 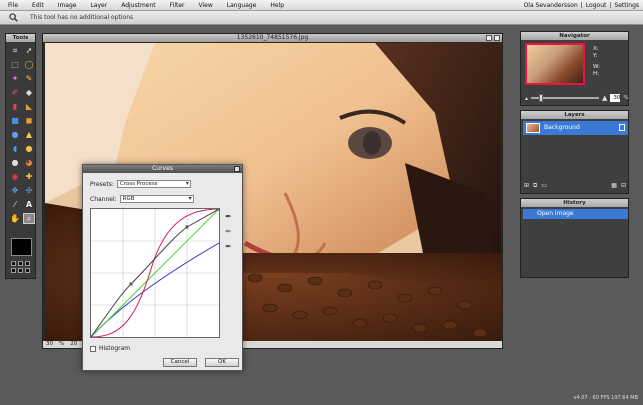 What do you see at coordinates (623, 186) in the screenshot?
I see `settings-icon: ⊟` at bounding box center [623, 186].